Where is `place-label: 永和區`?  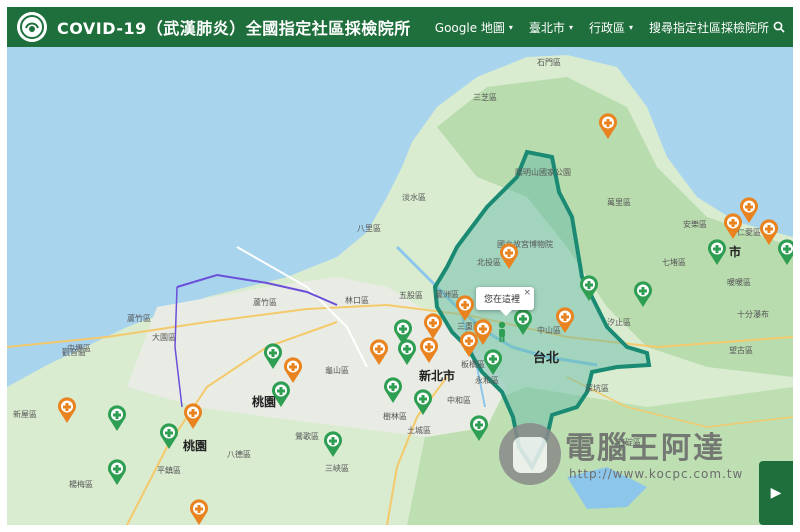 place-label: 永和區 is located at coordinates (487, 380).